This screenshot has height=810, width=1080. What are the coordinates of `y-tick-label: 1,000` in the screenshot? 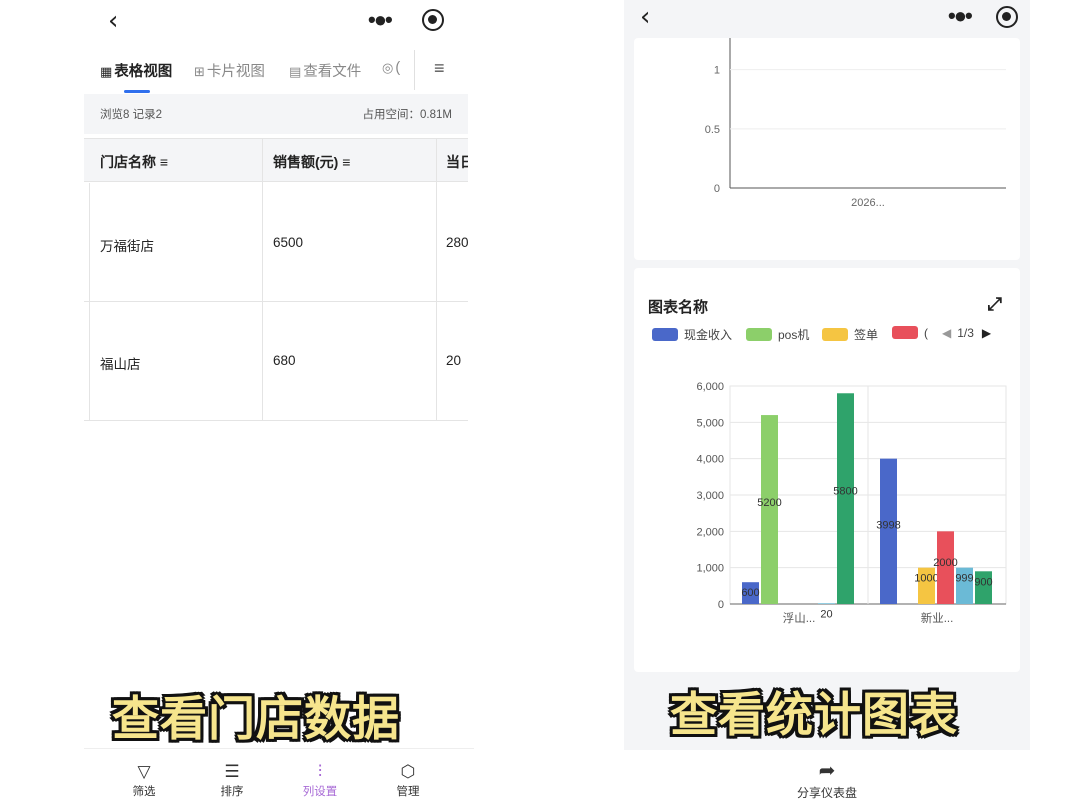 It's located at (710, 569).